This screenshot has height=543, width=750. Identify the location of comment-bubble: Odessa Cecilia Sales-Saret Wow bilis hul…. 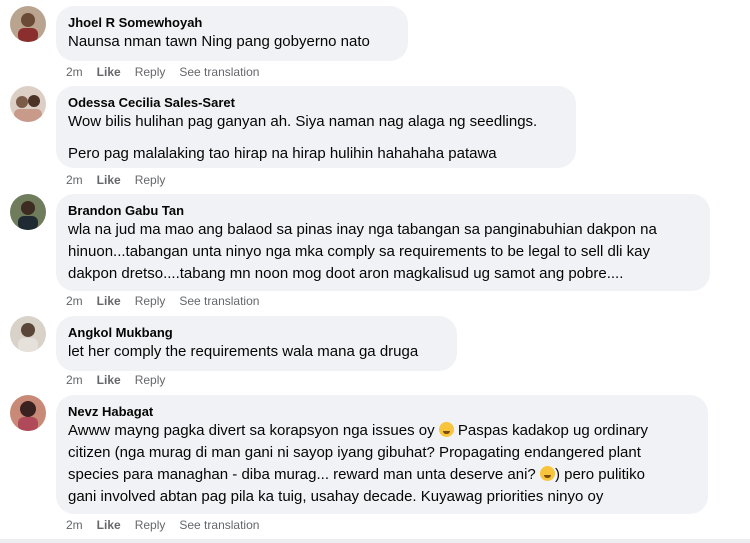
(316, 127).